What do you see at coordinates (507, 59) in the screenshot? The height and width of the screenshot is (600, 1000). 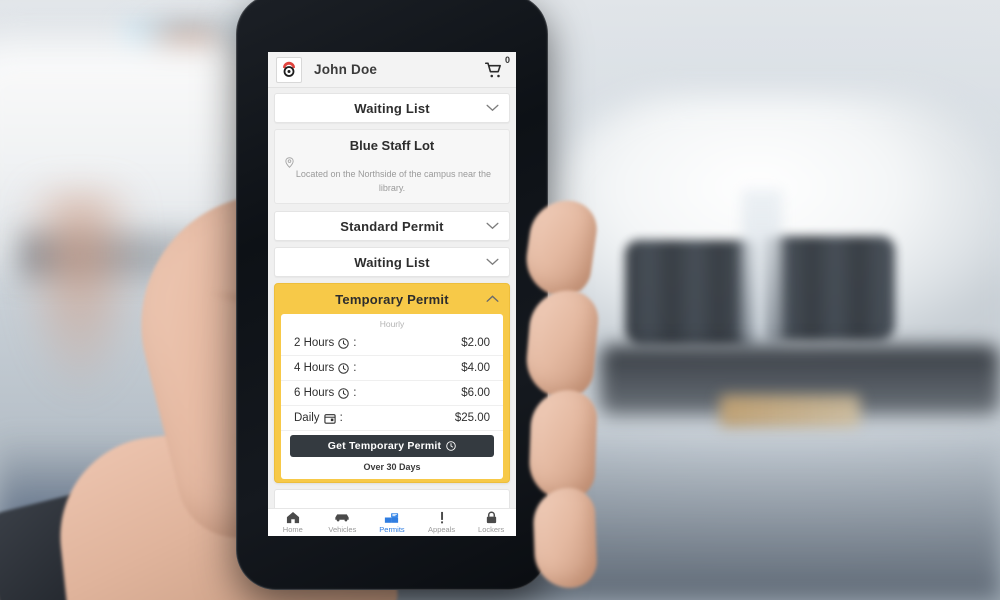 I see `cart-count-badge: 0` at bounding box center [507, 59].